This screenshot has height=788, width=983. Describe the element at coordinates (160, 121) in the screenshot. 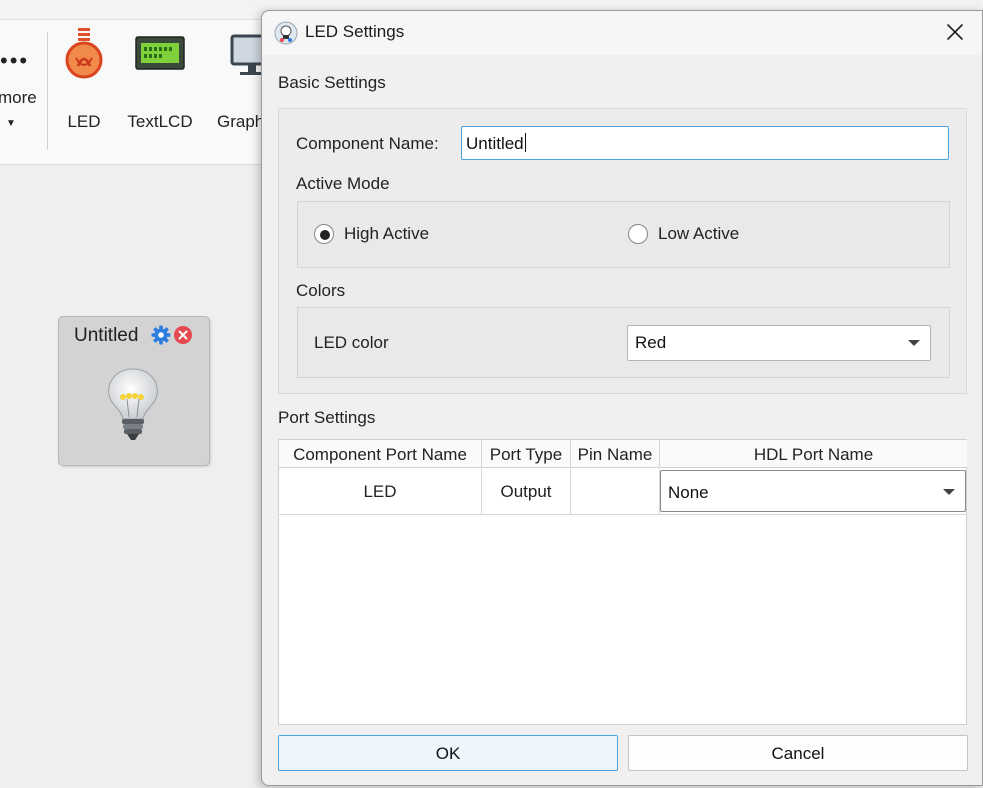

I see `ribbon-textlcd-label: TextLCD` at that location.